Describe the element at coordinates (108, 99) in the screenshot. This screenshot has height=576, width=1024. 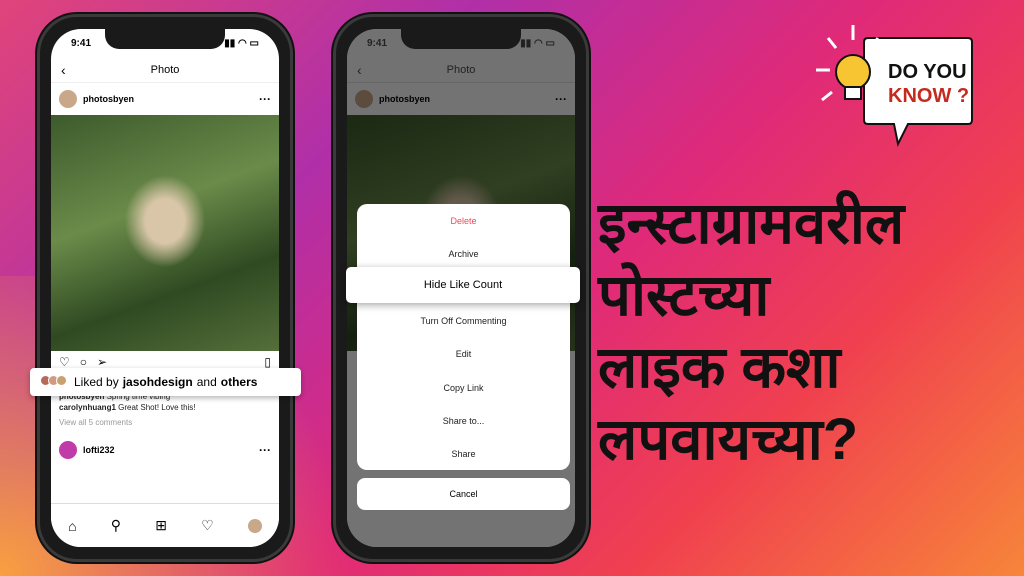
I see `username: photosbyen` at that location.